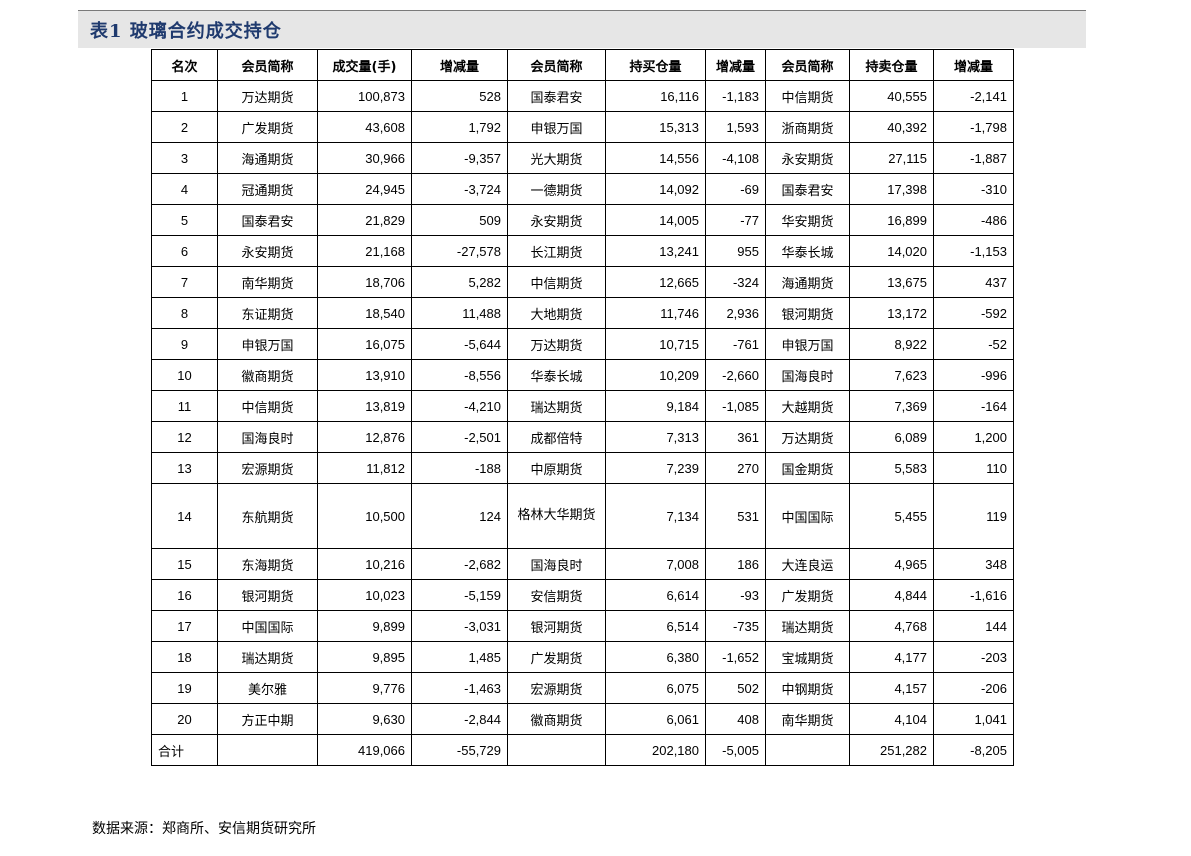 The height and width of the screenshot is (856, 1191). What do you see at coordinates (556, 282) in the screenshot?
I see `member-long-cell: 中信期货` at bounding box center [556, 282].